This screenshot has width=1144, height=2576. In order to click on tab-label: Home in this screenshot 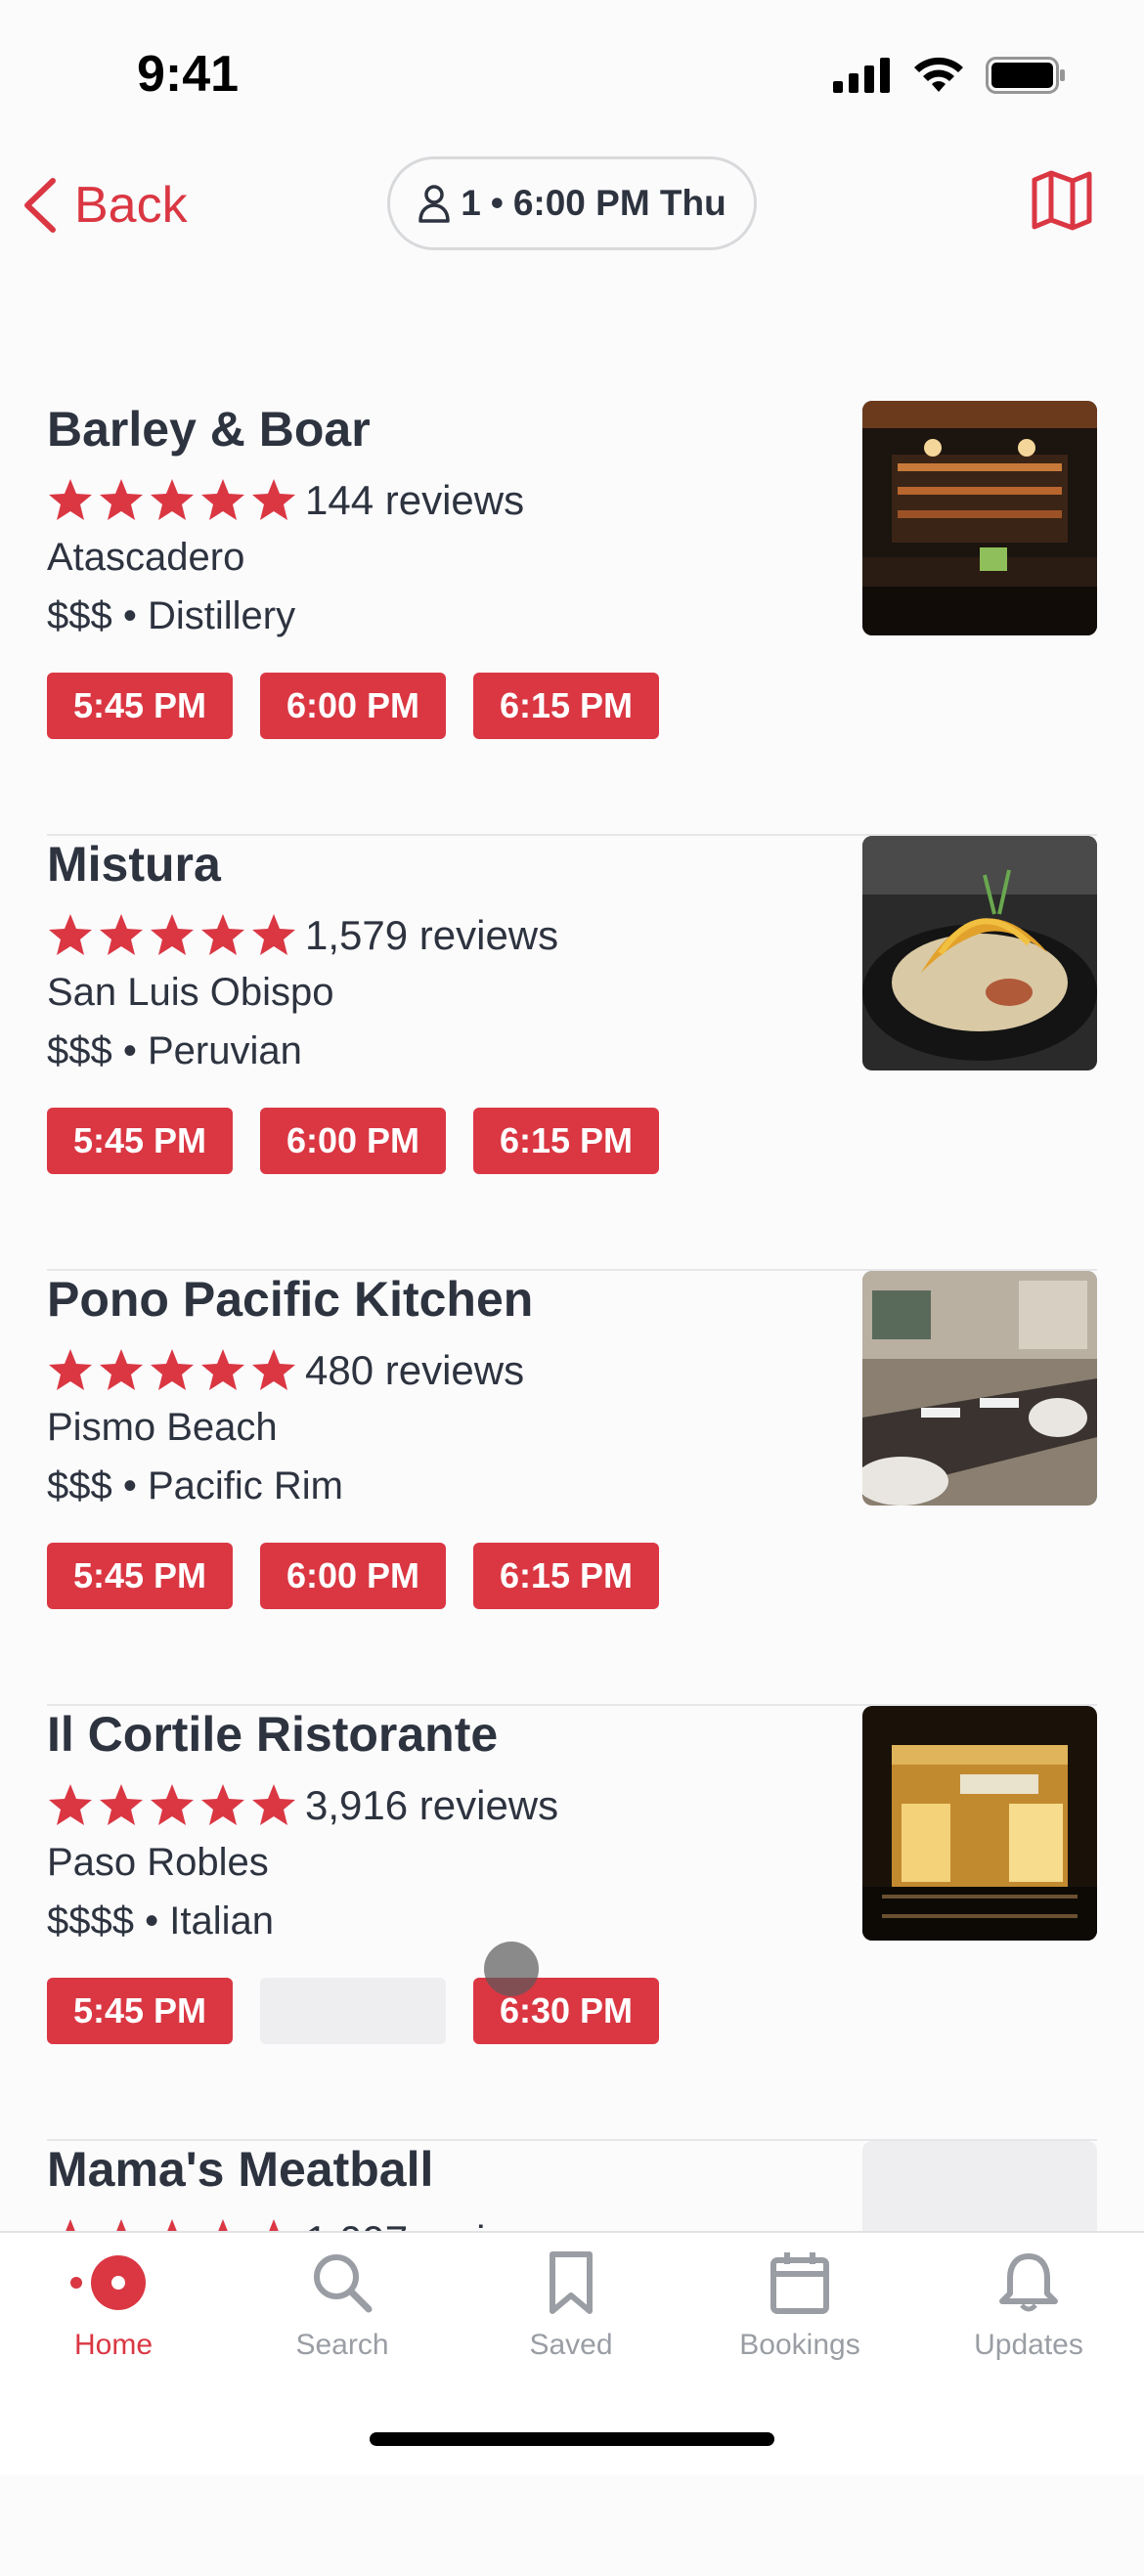, I will do `click(113, 2345)`.